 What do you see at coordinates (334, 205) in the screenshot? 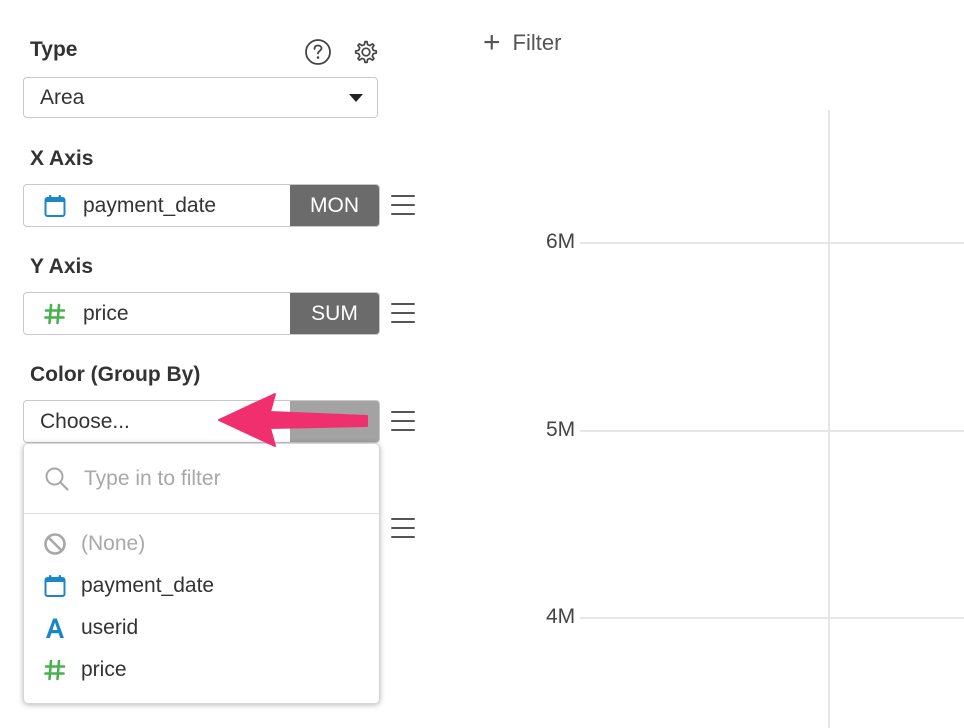
I see `x-axis-aggregation-button: MON` at bounding box center [334, 205].